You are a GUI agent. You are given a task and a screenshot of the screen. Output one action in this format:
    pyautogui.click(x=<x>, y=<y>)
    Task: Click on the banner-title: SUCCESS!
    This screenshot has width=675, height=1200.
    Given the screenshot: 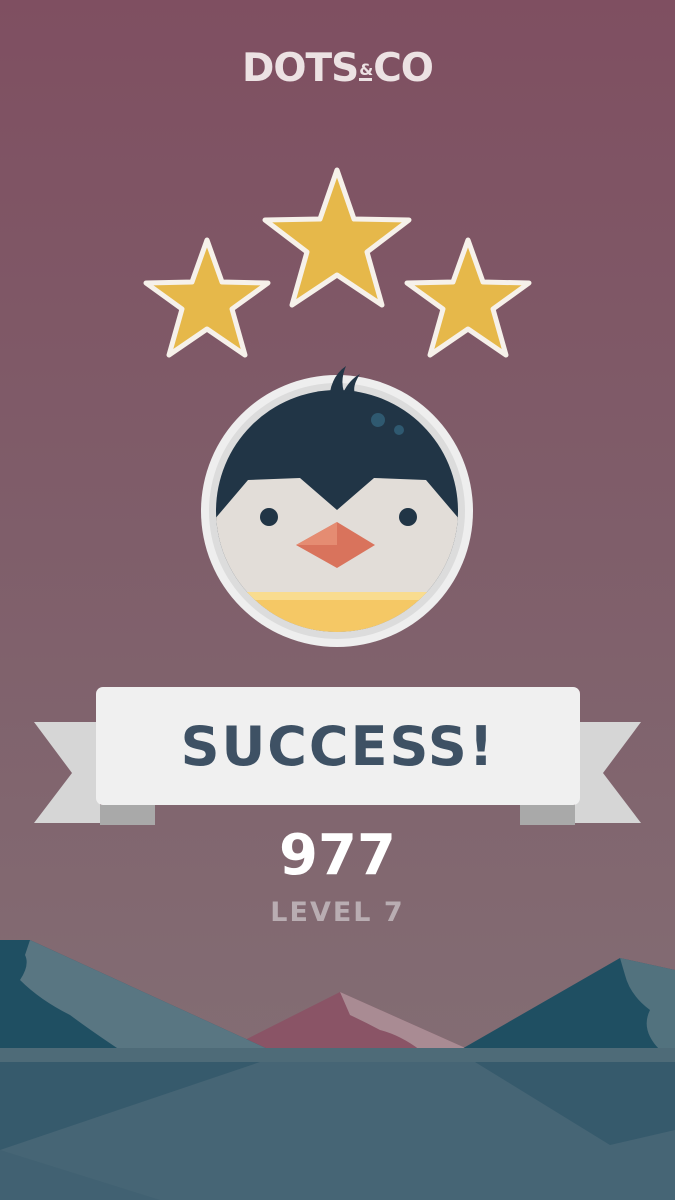 What is the action you would take?
    pyautogui.click(x=338, y=746)
    